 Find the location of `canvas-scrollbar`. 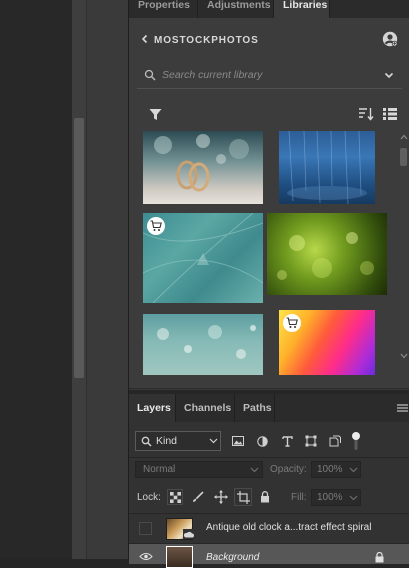

canvas-scrollbar is located at coordinates (79, 279).